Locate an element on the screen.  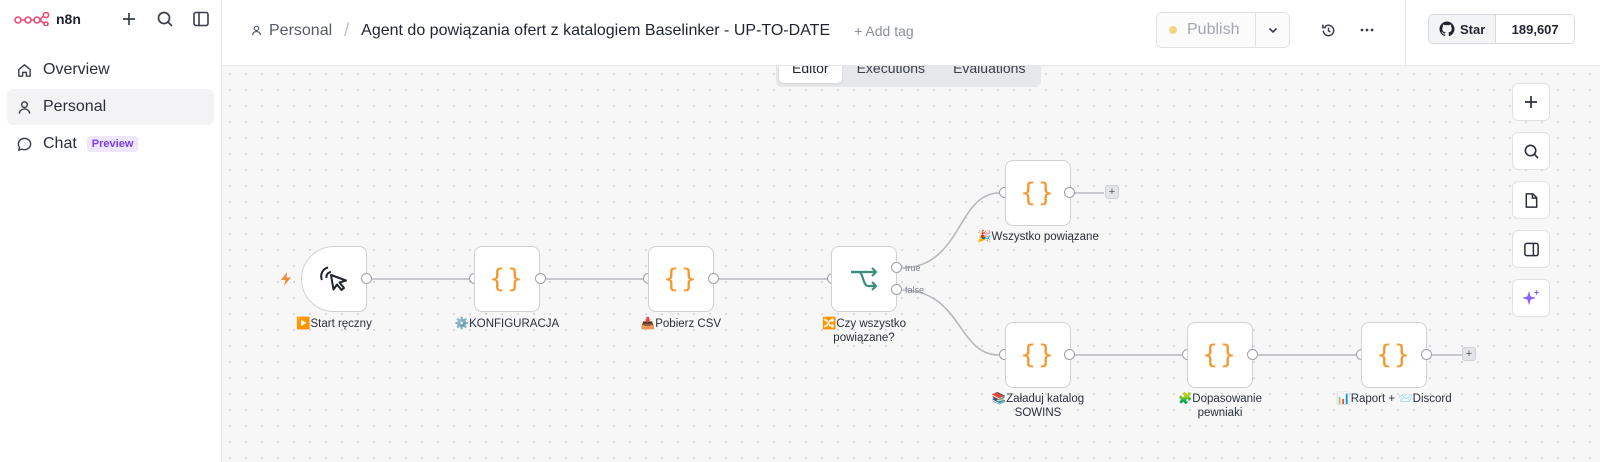
branch-label-true: true is located at coordinates (913, 268).